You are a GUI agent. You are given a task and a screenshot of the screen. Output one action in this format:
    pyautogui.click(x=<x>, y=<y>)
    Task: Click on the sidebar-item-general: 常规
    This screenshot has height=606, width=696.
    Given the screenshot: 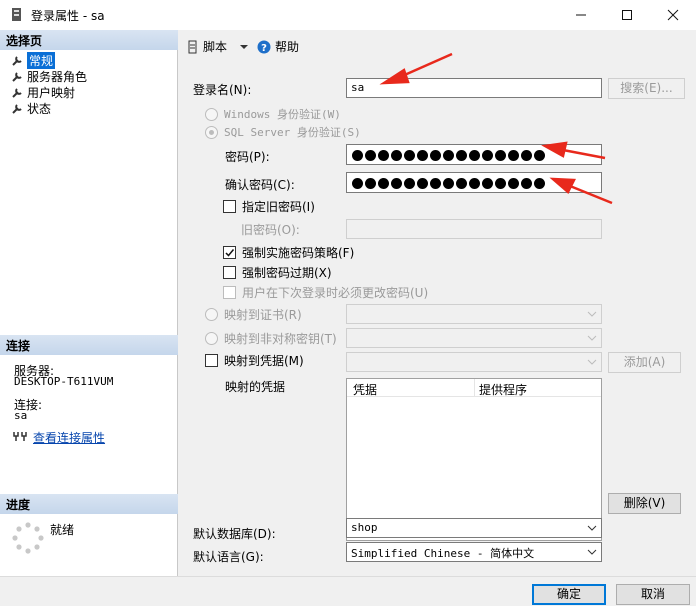 What is the action you would take?
    pyautogui.click(x=34, y=60)
    